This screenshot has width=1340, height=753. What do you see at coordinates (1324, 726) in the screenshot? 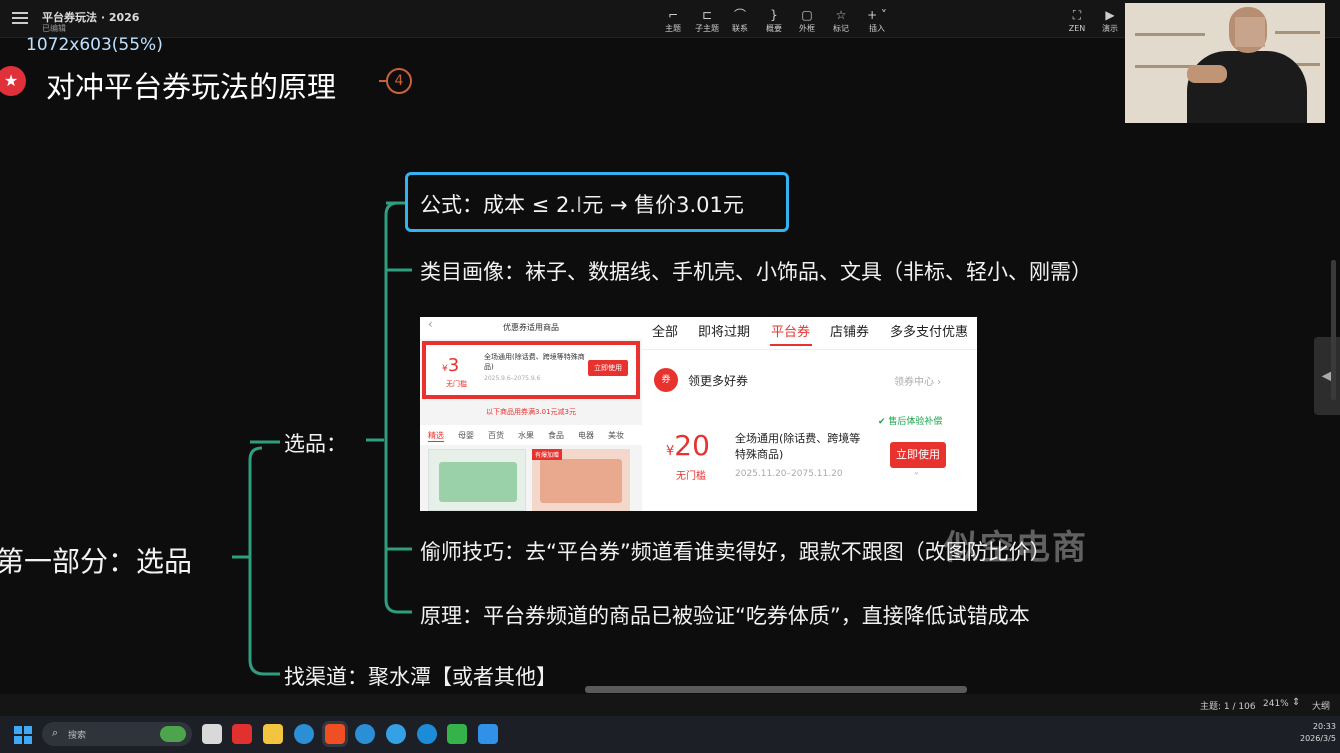
I see `clock-time: 20:33` at bounding box center [1324, 726].